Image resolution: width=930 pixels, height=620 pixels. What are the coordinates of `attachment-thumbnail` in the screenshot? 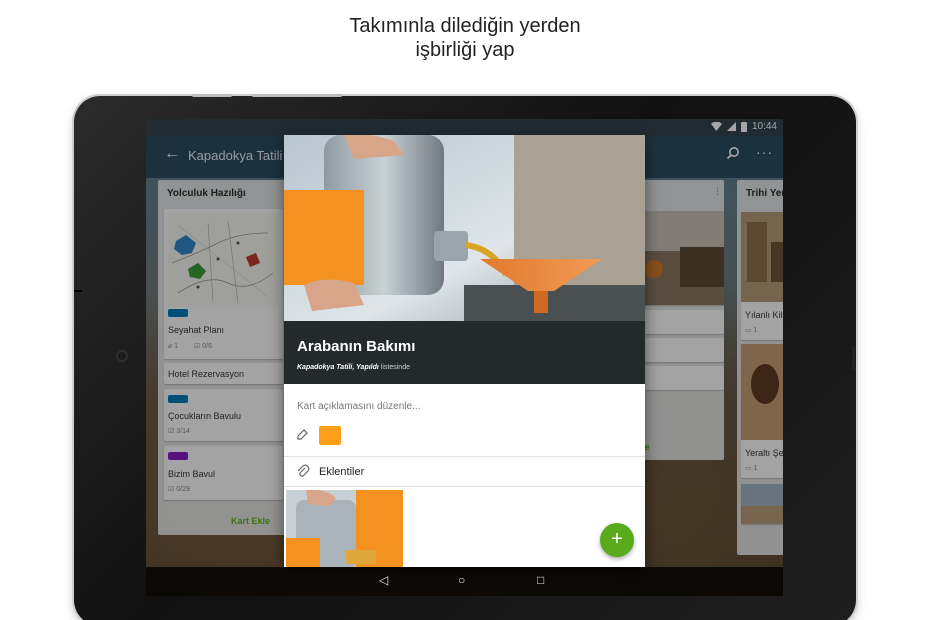 It's located at (344, 528).